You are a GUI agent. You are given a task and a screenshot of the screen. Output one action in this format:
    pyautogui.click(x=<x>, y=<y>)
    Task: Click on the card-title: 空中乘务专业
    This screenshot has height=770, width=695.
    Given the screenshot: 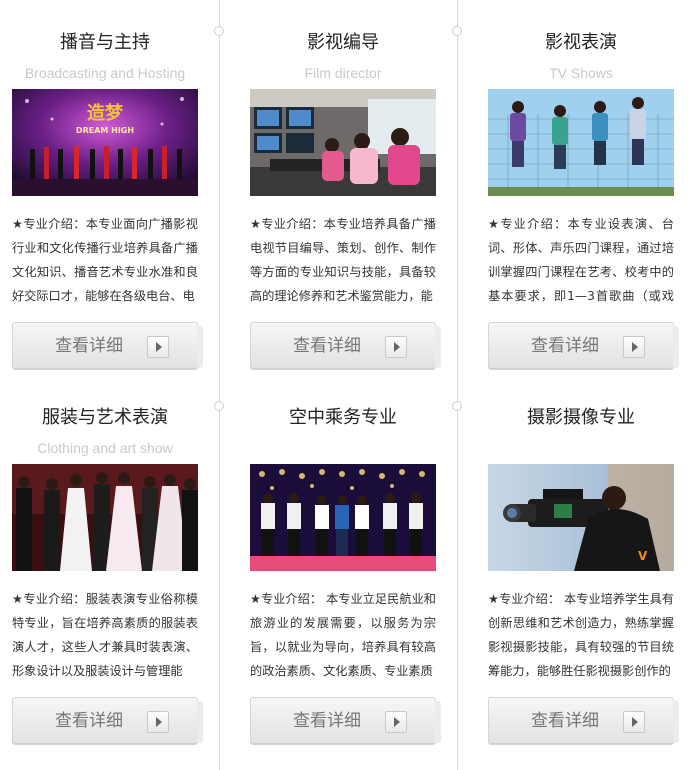 What is the action you would take?
    pyautogui.click(x=343, y=417)
    